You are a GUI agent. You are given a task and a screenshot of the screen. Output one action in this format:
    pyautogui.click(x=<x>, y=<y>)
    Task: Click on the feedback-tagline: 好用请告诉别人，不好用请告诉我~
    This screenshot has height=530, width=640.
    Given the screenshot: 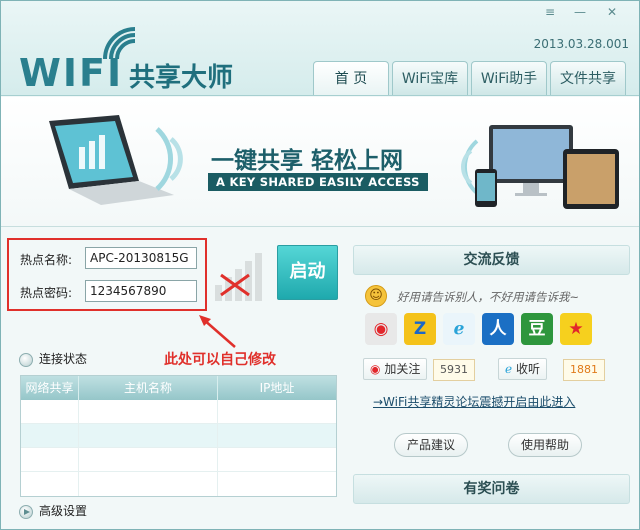 What is the action you would take?
    pyautogui.click(x=488, y=297)
    